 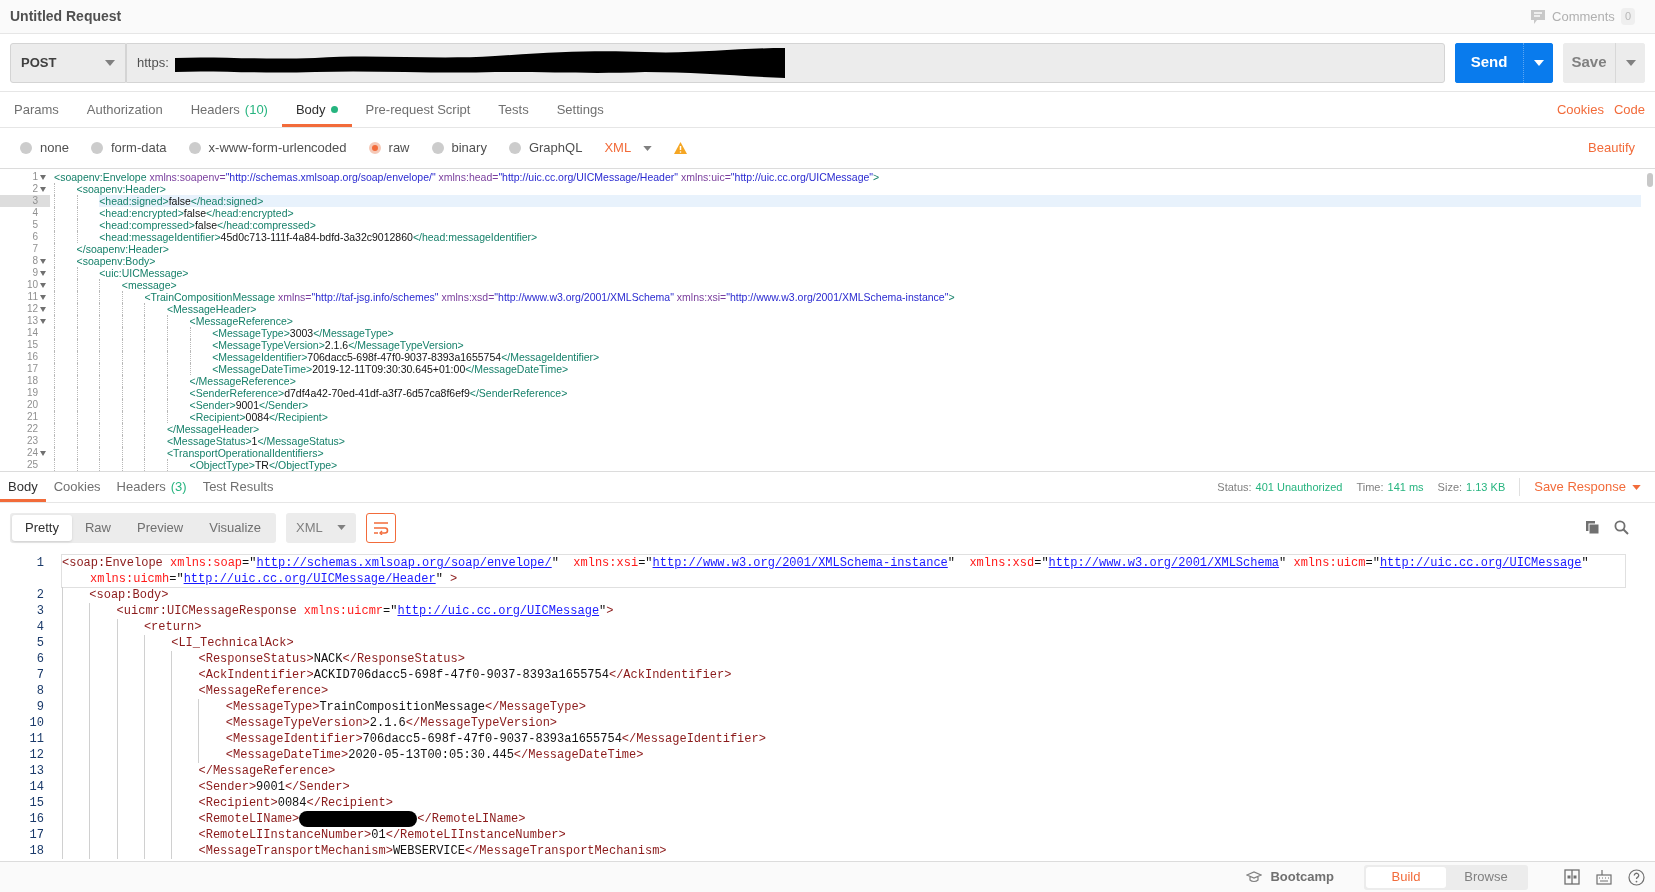 What do you see at coordinates (365, 611) in the screenshot?
I see `code-line: <uicmr:UICMessageResponse xmlns:uicmr="http://uic.cc.org/UICMessage">` at bounding box center [365, 611].